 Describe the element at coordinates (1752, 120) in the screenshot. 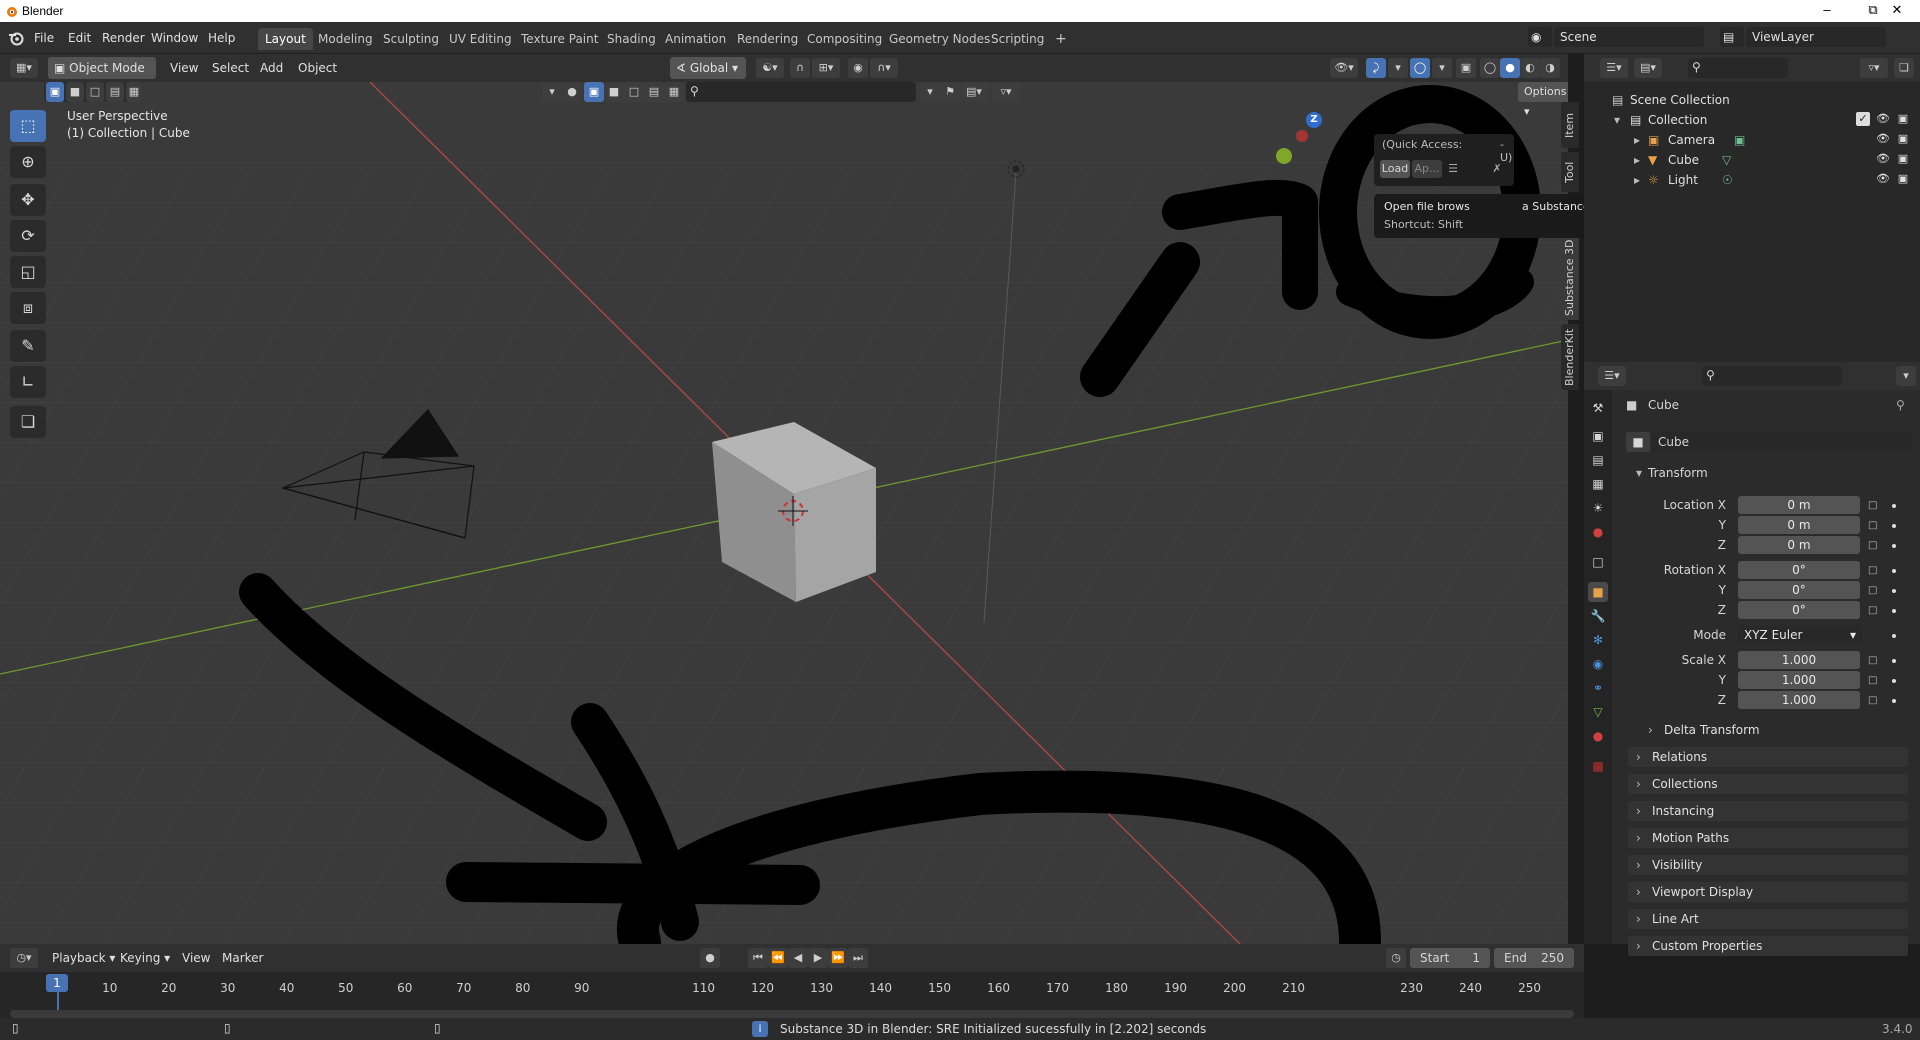

I see `outliner-collection: ▾ ▤ Collection ✓ 👁 ▣` at that location.